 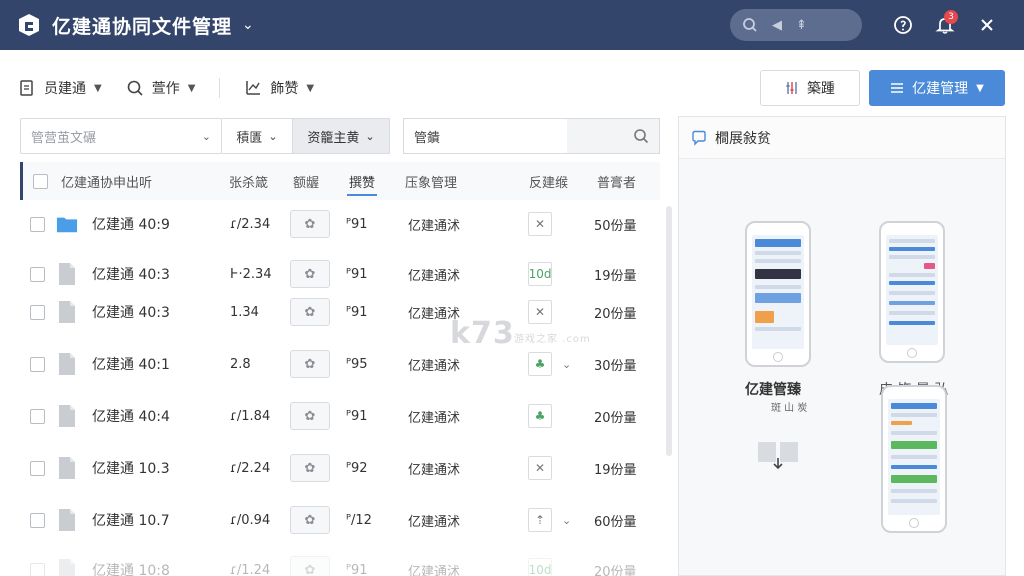 I want to click on table-header: 亿建通协申出听 张杀箴 额龌 撰赞 压象管理 反建缑 普膏者, so click(x=340, y=181).